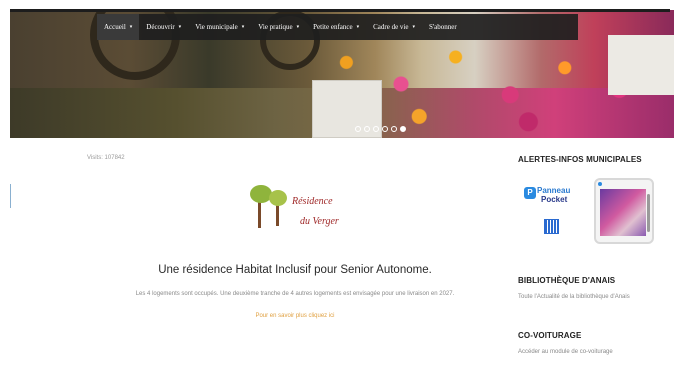  What do you see at coordinates (216, 27) in the screenshot?
I see `nav-item-label: Vie municipale` at bounding box center [216, 27].